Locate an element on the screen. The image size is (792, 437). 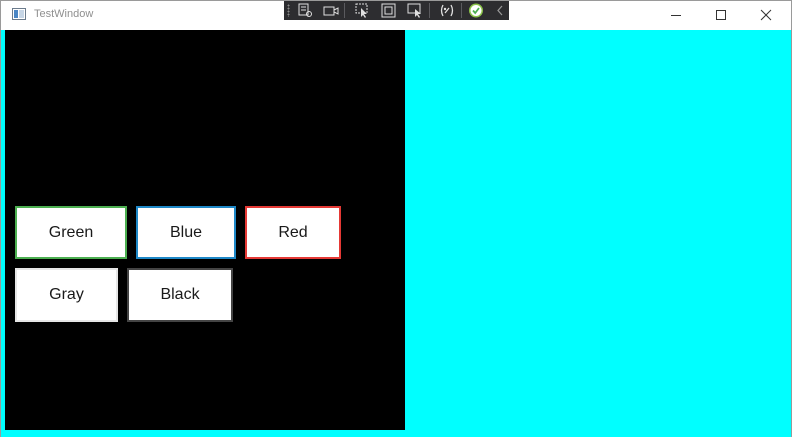
toolbar-grip-icon is located at coordinates (288, 10).